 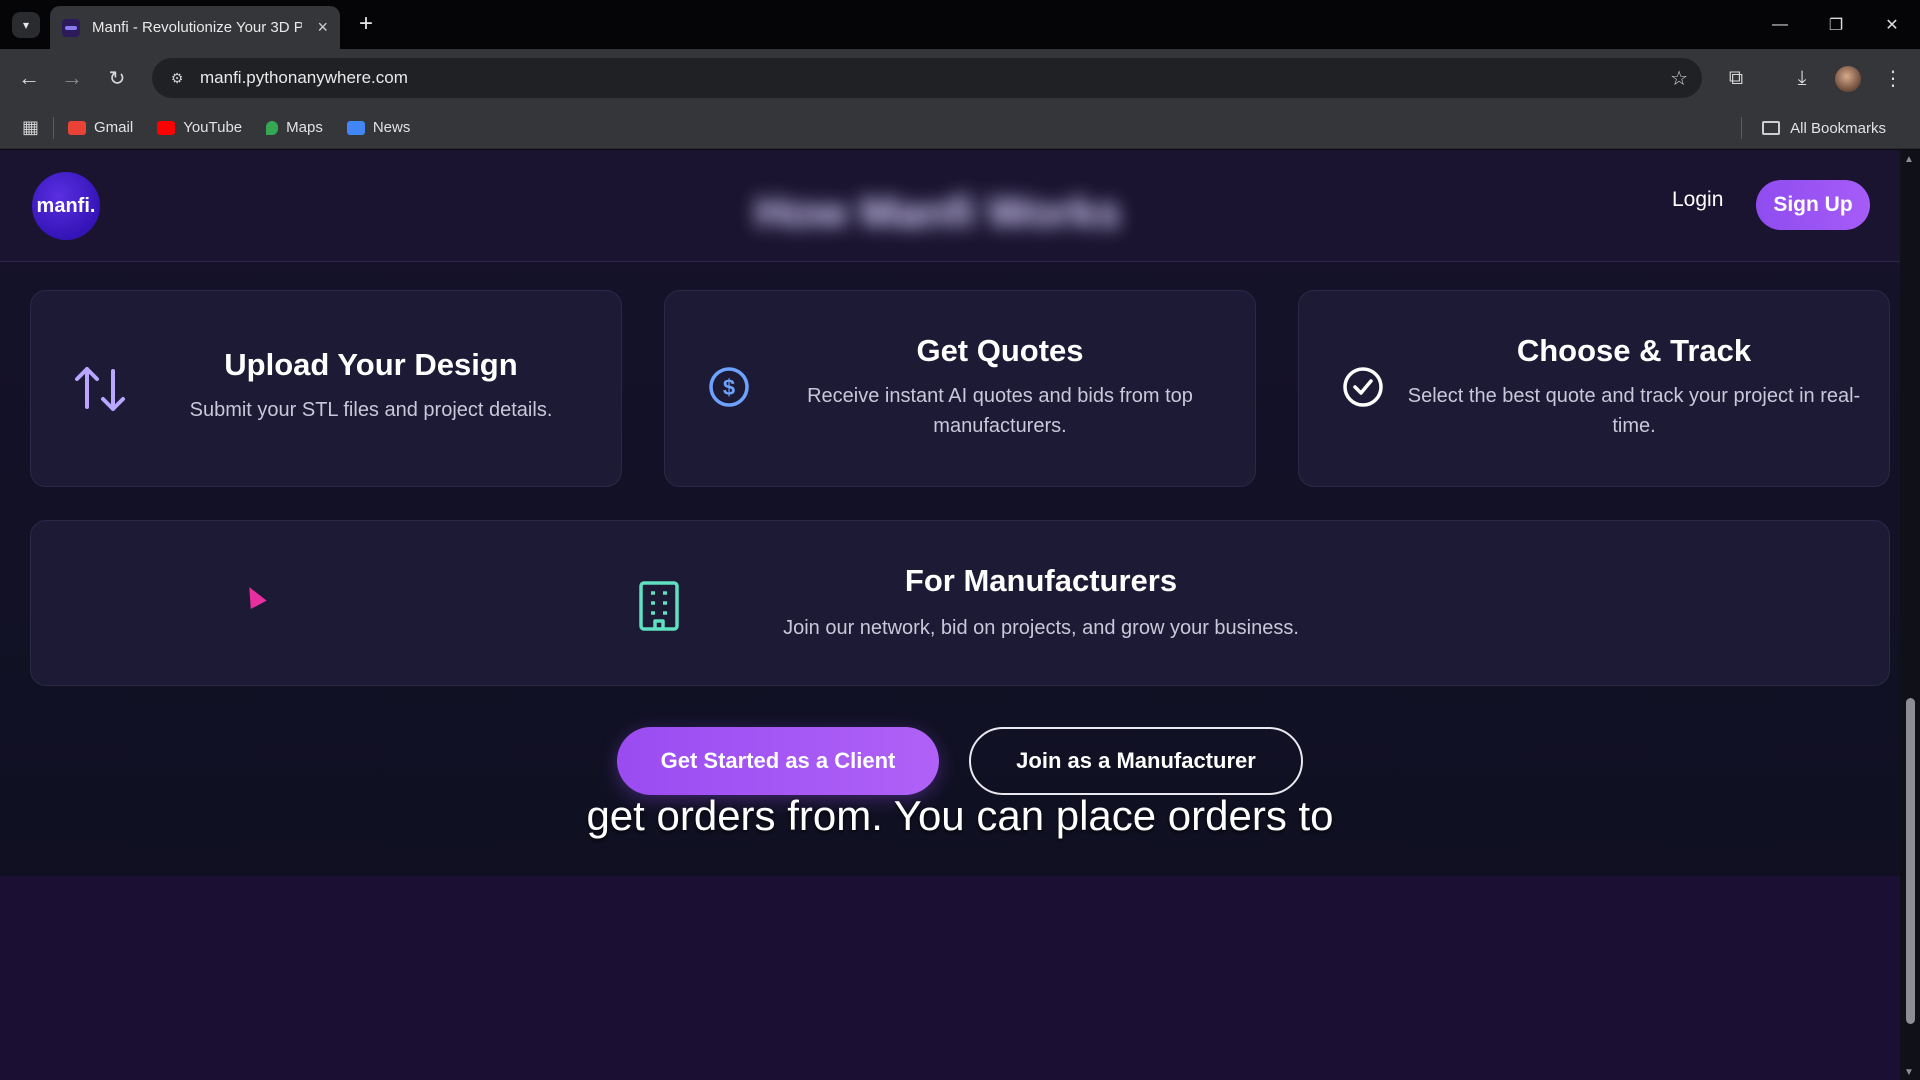 I want to click on header-title-blurred: How Manfi Works, so click(x=938, y=212).